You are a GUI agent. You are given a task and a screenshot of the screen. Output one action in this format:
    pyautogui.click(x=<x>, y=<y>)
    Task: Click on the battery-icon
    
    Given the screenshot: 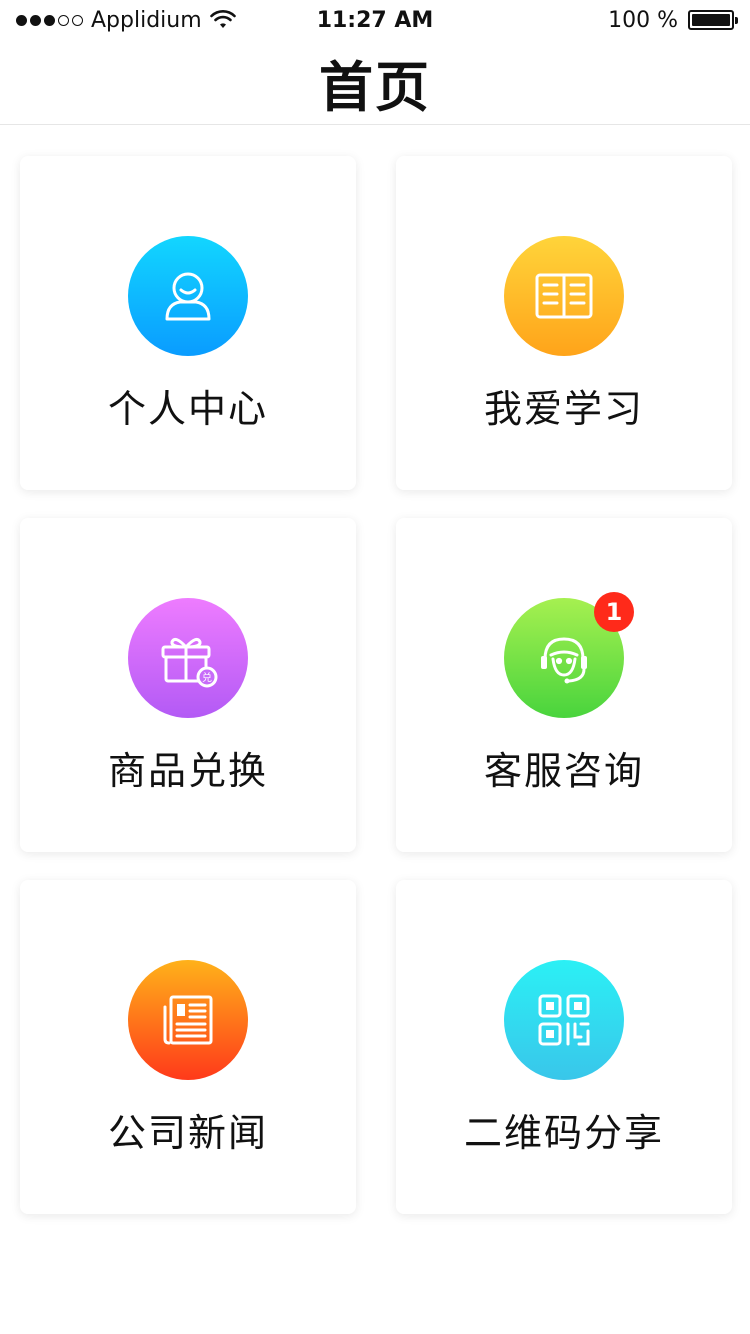 What is the action you would take?
    pyautogui.click(x=713, y=20)
    